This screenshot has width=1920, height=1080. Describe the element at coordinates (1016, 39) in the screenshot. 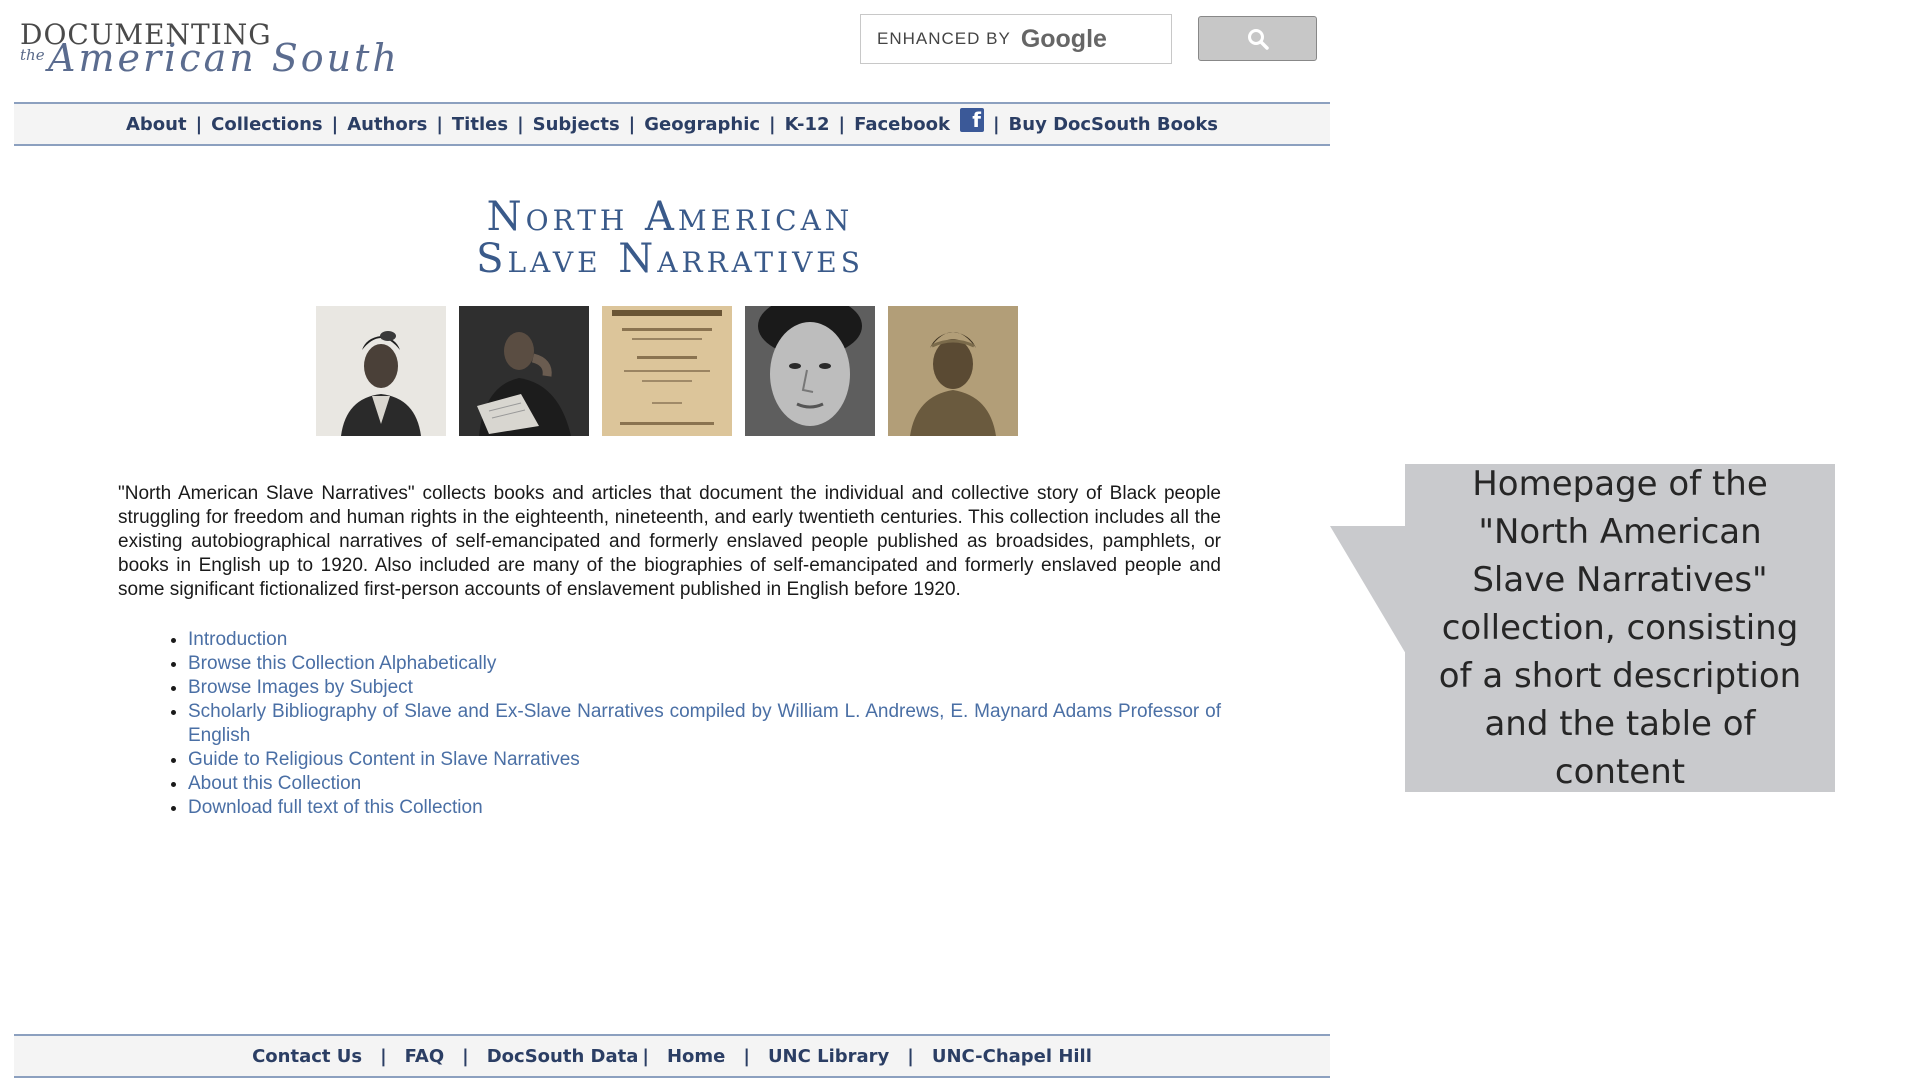

I see `search-input: ENHANCED BY Google` at that location.